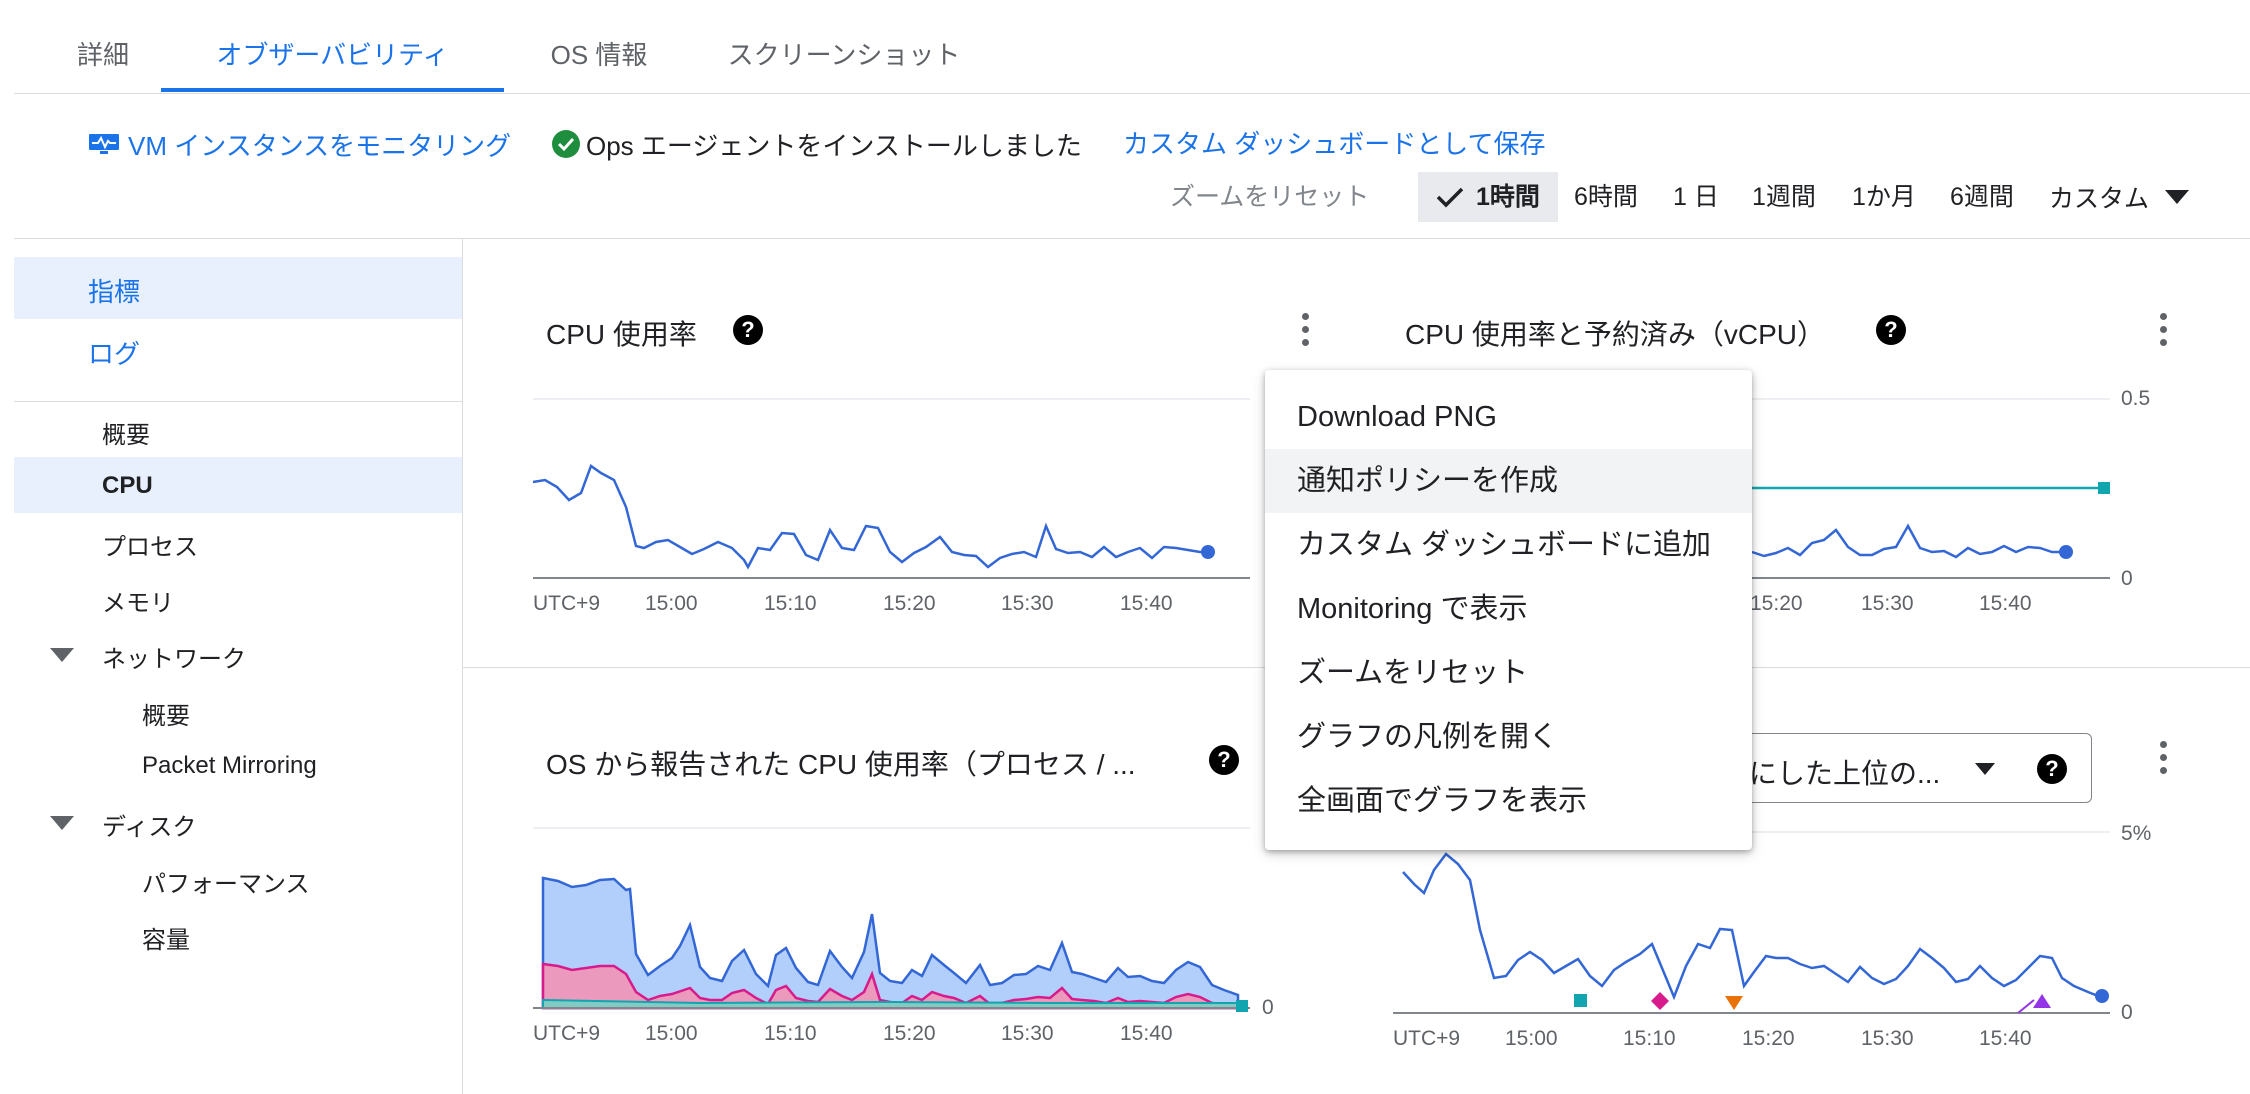 The image size is (2250, 1094). I want to click on x-tick-2-3: 15:30, so click(1887, 603).